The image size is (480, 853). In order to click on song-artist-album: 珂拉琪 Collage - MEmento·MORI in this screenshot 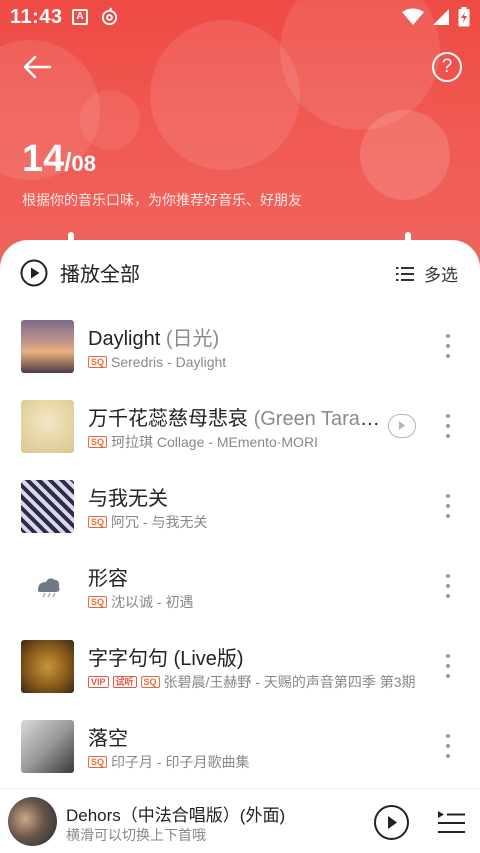, I will do `click(214, 442)`.